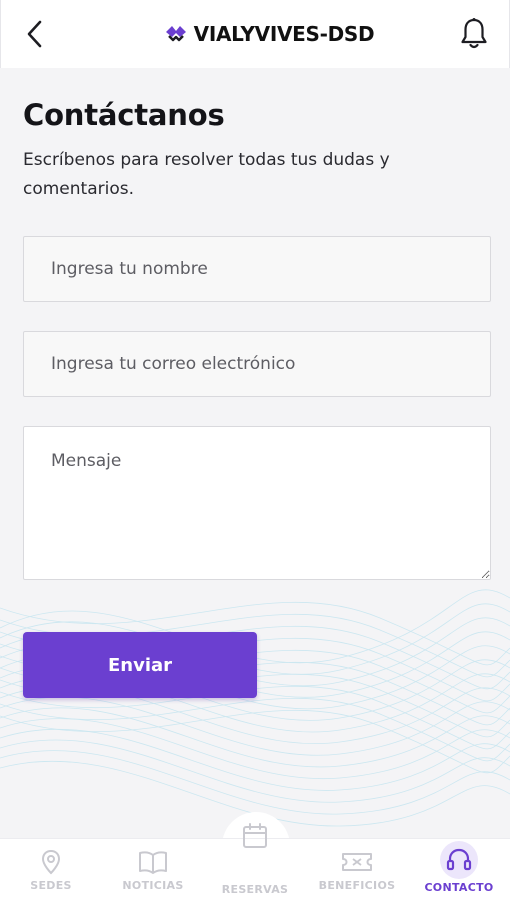  I want to click on nav-item-sedes: SEDES, so click(51, 869).